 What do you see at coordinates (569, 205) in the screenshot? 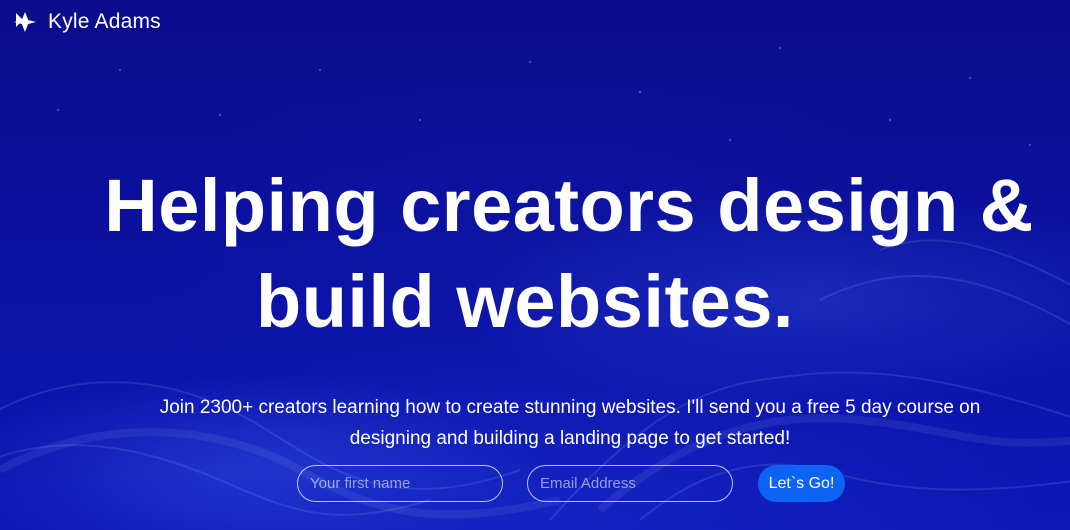
I see `hero-title-line-1: Helping creators design &` at bounding box center [569, 205].